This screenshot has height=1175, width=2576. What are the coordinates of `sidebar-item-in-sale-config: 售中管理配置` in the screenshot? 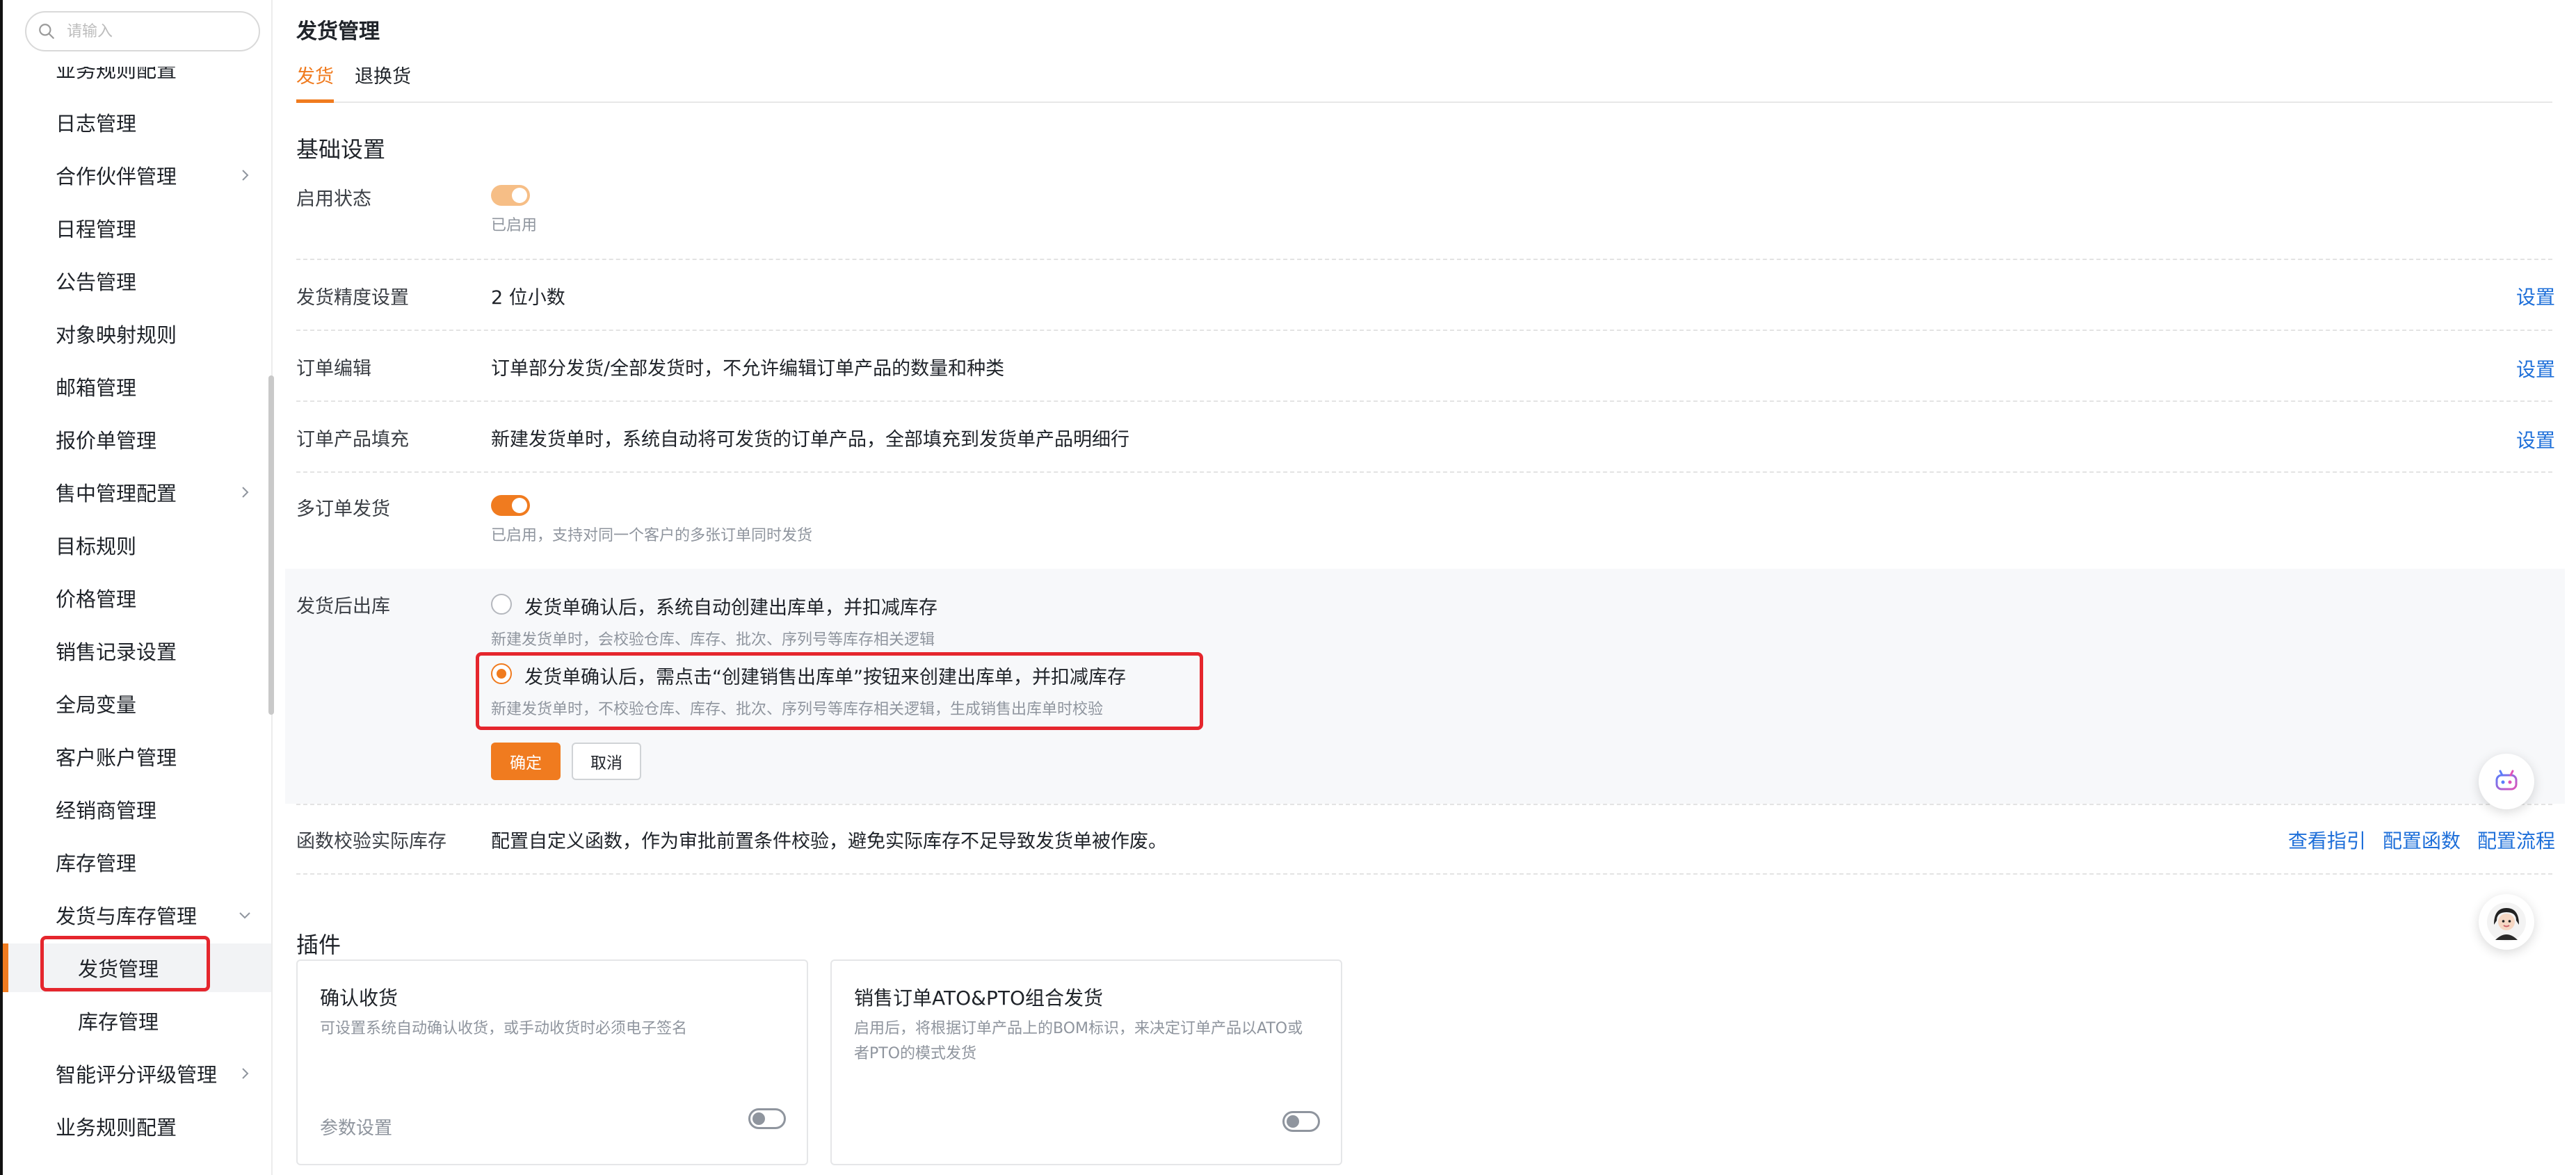 It's located at (138, 493).